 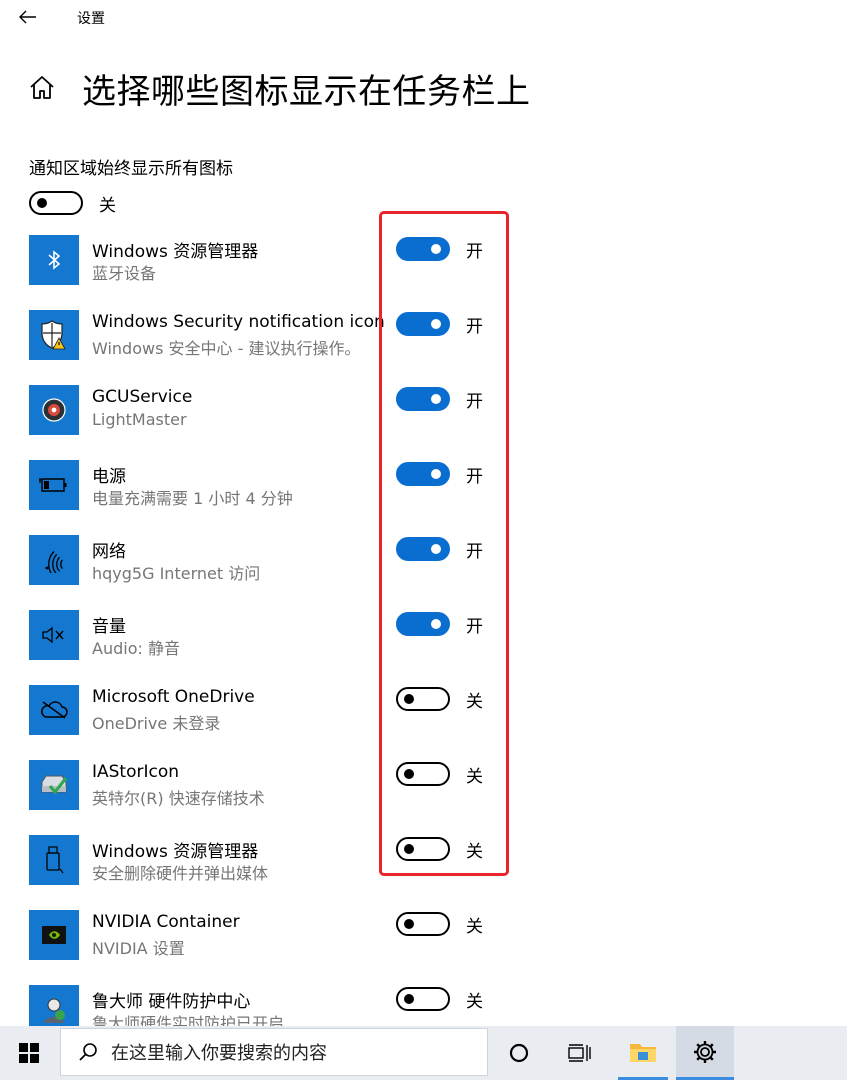 What do you see at coordinates (54, 635) in the screenshot?
I see `volume-muted-icon` at bounding box center [54, 635].